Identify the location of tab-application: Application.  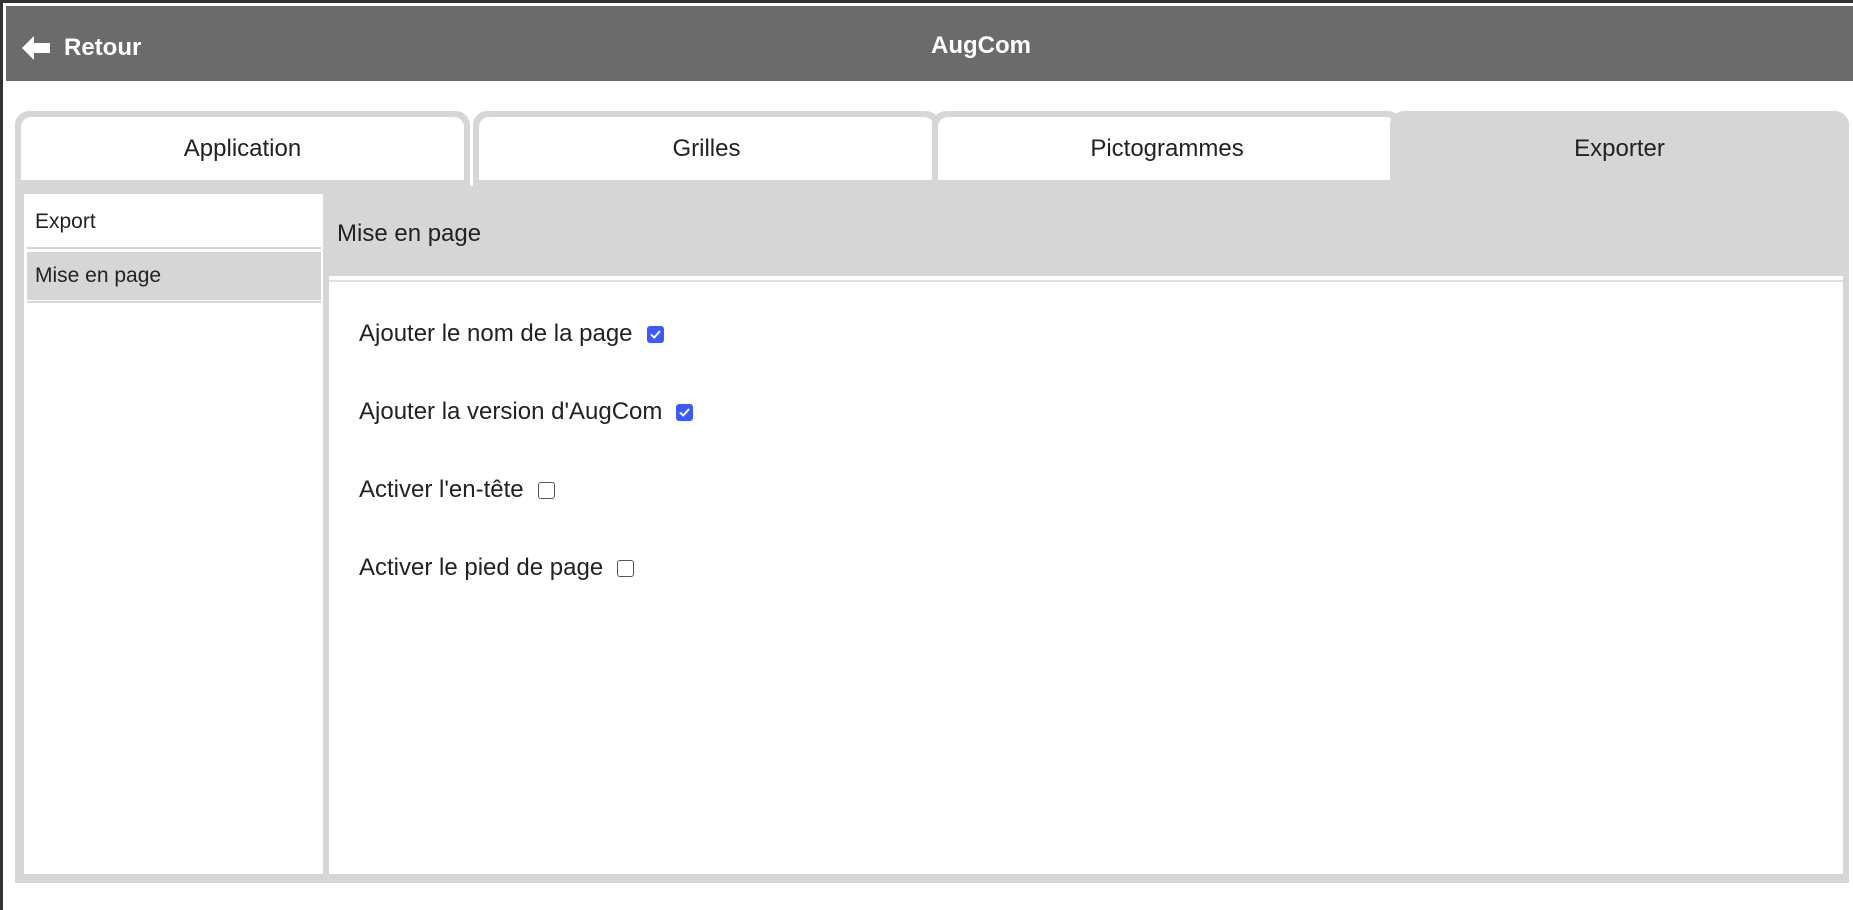
(242, 148).